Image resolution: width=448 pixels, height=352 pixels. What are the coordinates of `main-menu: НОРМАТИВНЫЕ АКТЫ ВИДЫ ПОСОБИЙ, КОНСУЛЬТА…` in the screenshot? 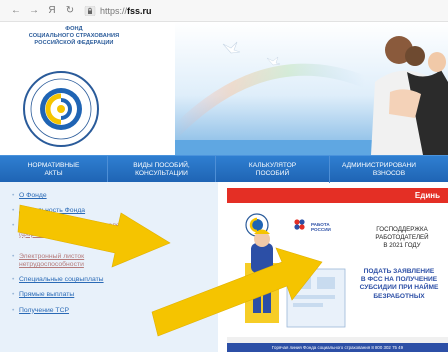 It's located at (224, 169).